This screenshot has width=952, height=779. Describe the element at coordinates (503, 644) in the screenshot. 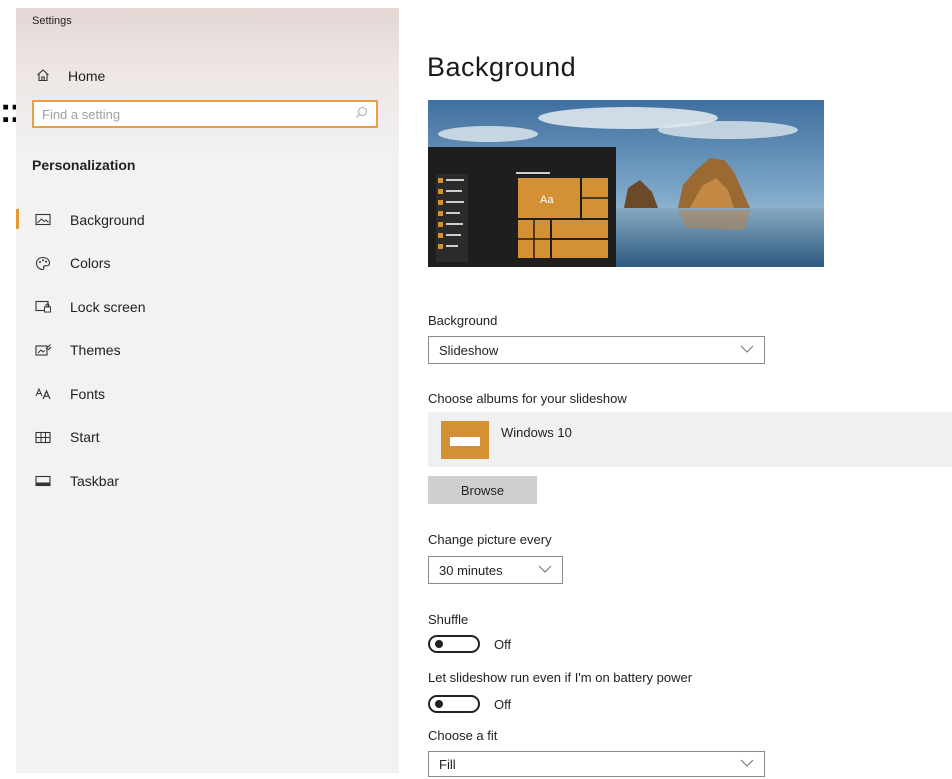

I see `shuffle-state: Off` at that location.